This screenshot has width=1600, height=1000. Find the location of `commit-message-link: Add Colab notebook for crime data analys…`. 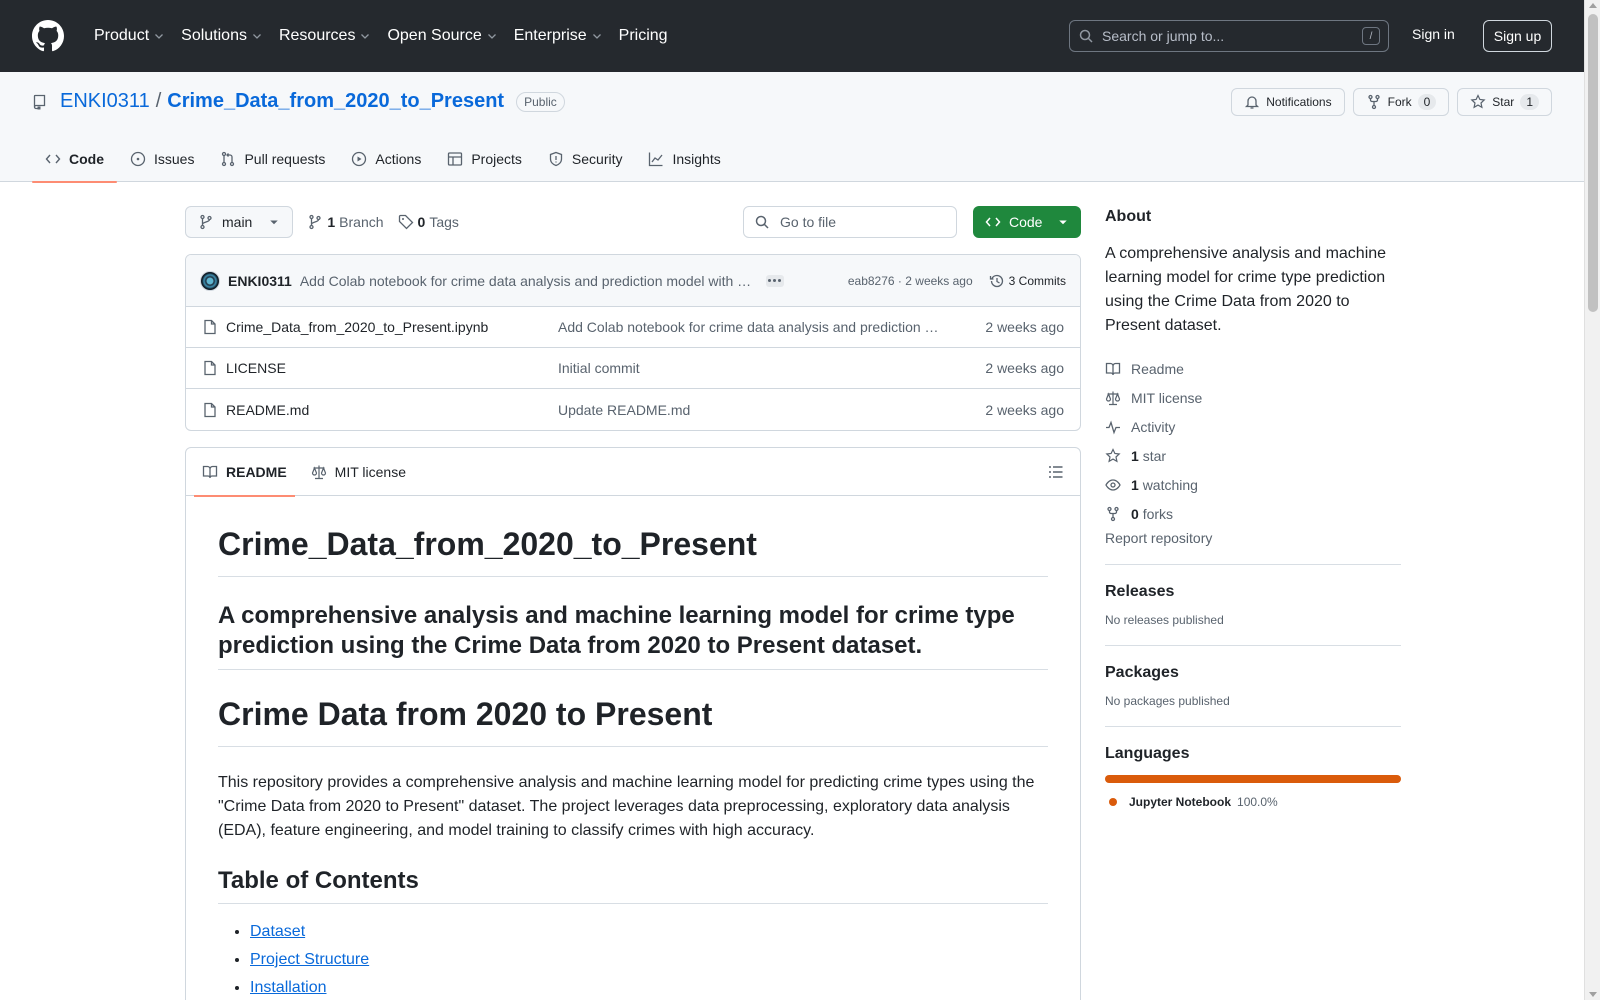

commit-message-link: Add Colab notebook for crime data analys… is located at coordinates (526, 281).